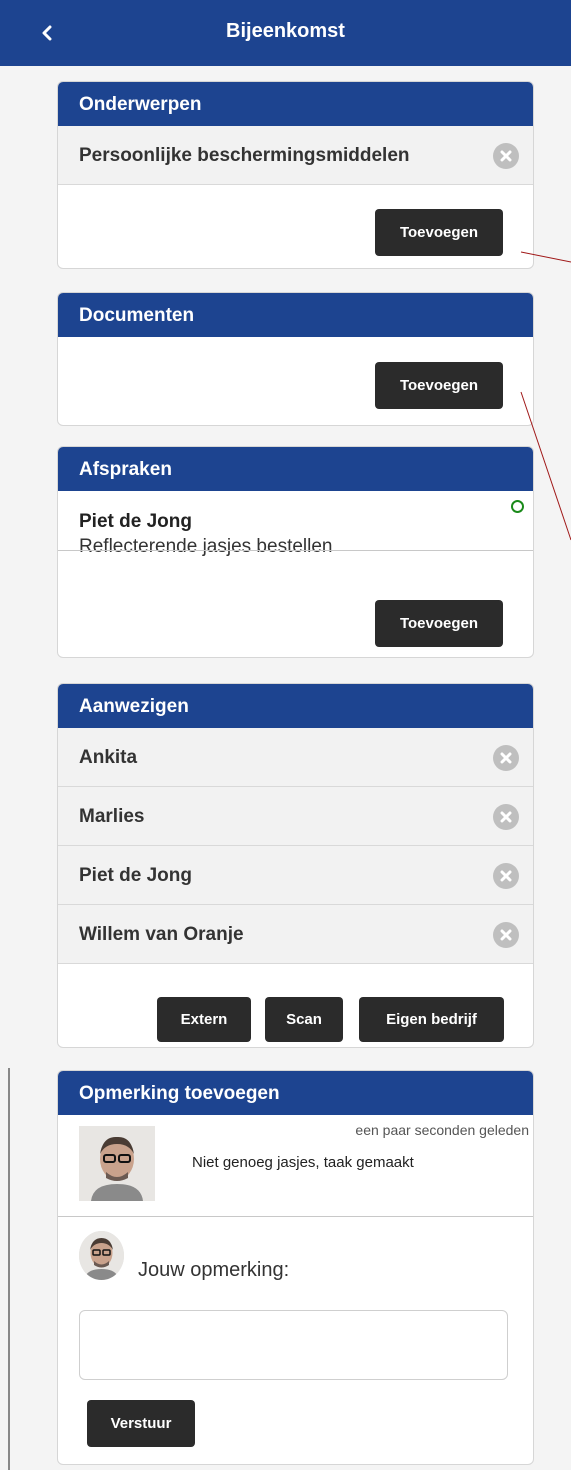 The height and width of the screenshot is (1470, 571). What do you see at coordinates (295, 1093) in the screenshot?
I see `comments-header: Opmerking toevoegen` at bounding box center [295, 1093].